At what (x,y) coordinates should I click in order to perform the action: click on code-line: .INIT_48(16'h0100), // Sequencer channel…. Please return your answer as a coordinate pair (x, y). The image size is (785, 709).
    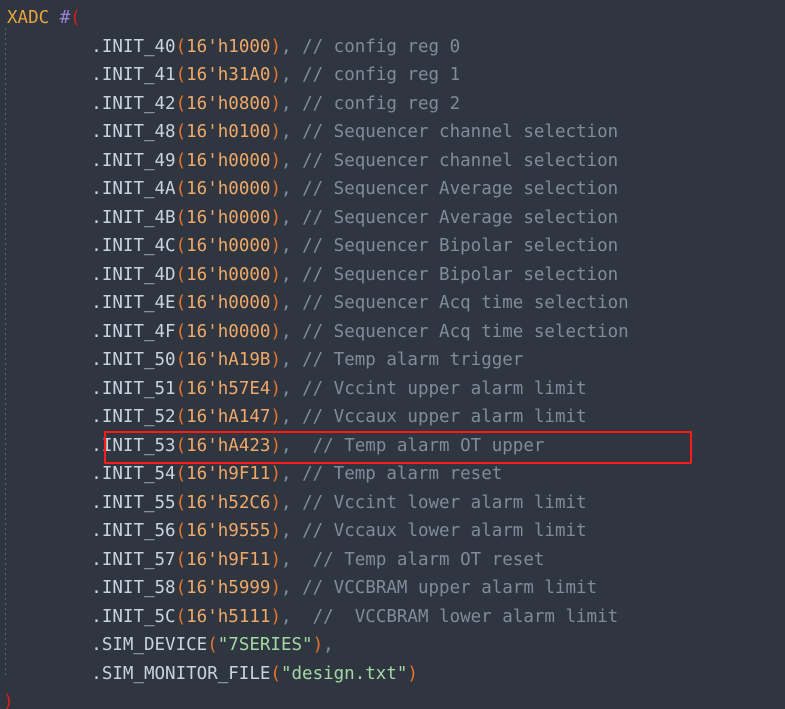
    Looking at the image, I should click on (392, 132).